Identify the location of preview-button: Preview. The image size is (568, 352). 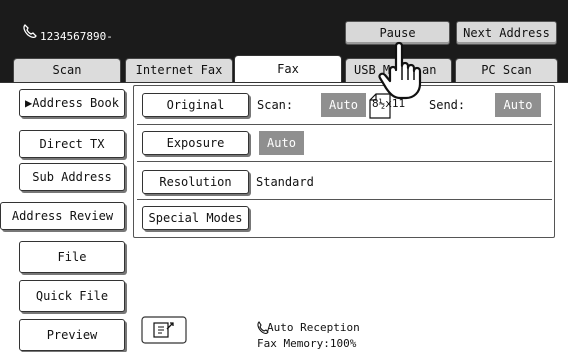
(72, 335).